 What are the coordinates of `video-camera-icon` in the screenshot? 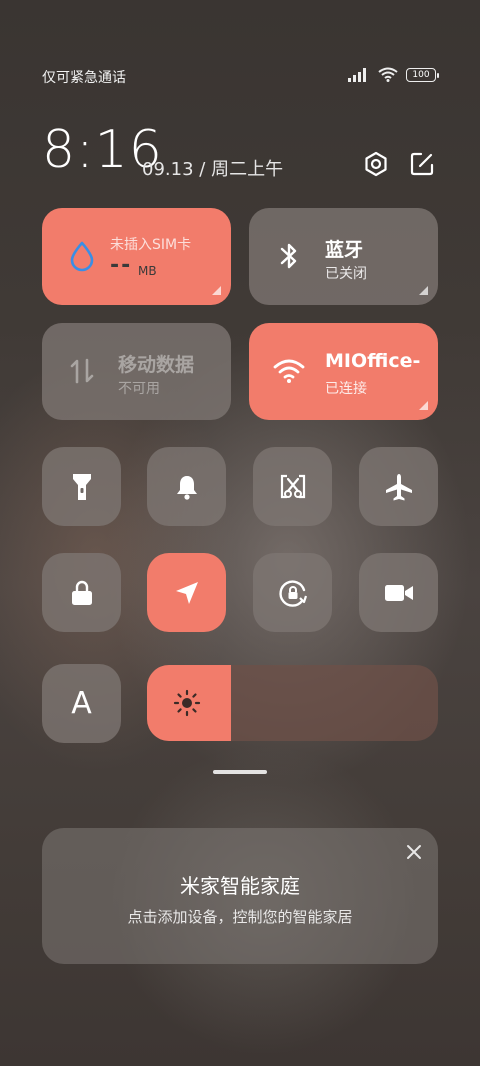 It's located at (398, 592).